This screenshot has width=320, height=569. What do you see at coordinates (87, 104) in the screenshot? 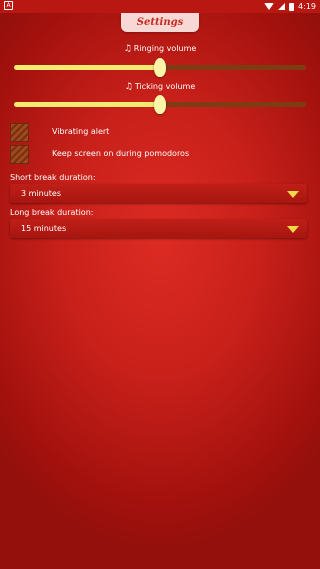
I see `ticking-volume-fill` at bounding box center [87, 104].